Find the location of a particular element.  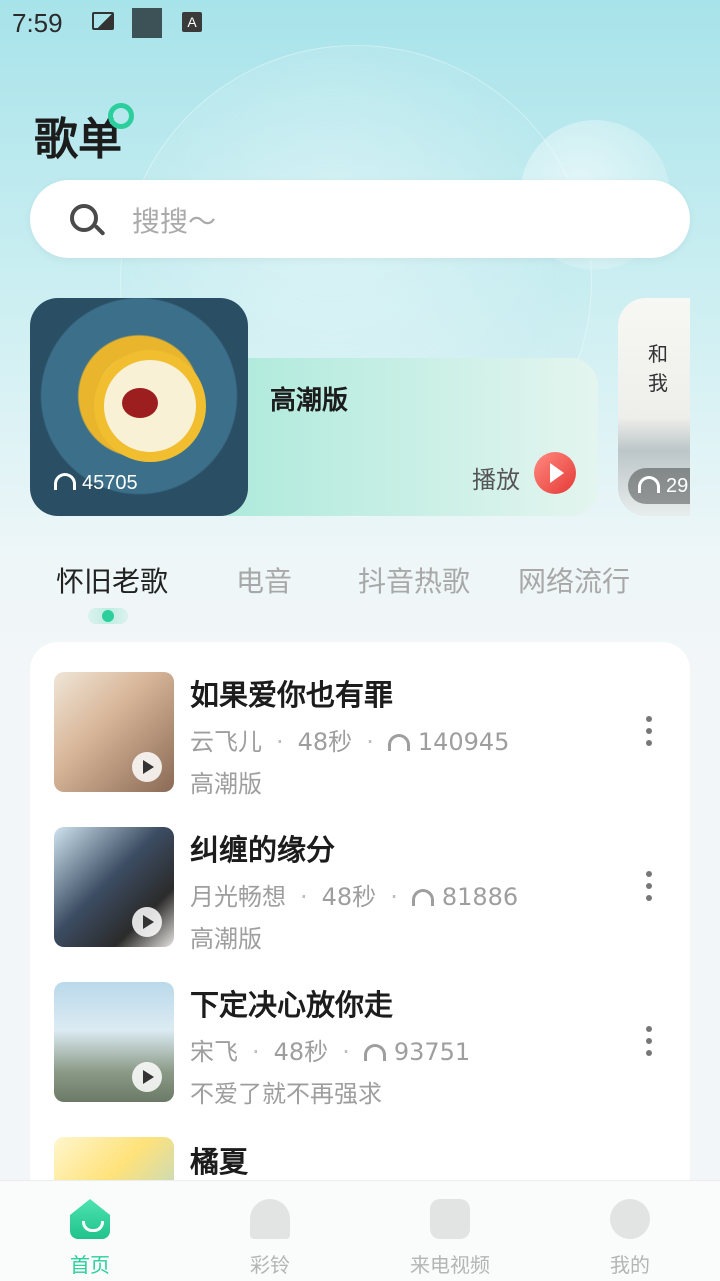

tab-douyin-hits: 抖音热歌 is located at coordinates (414, 580).